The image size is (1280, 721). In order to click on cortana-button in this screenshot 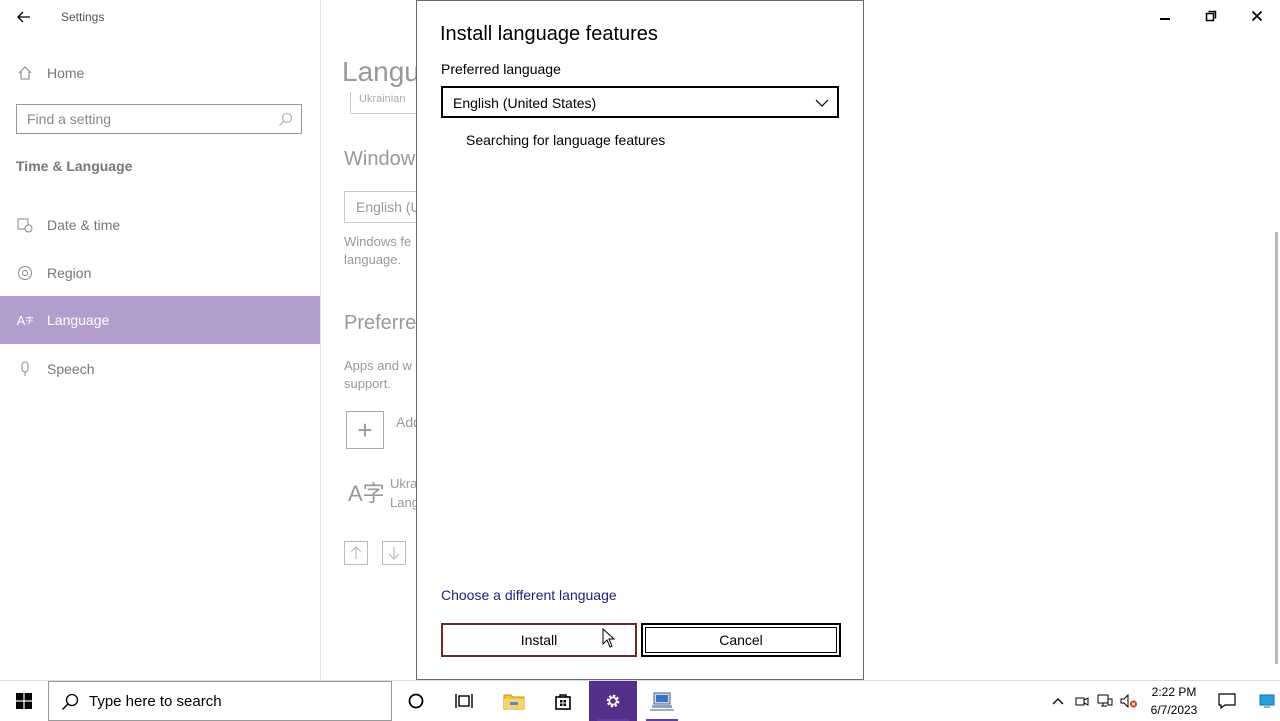, I will do `click(416, 701)`.